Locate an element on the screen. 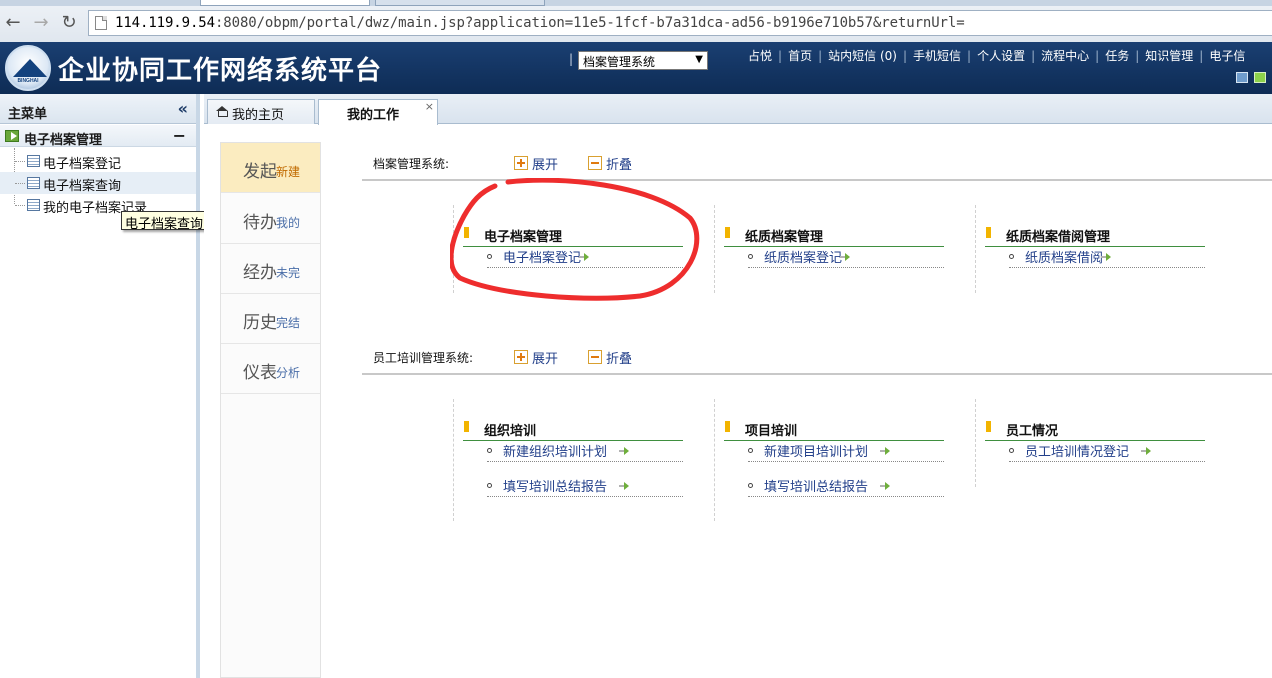 The image size is (1272, 678). process-link-label: 填写培训总结报告 is located at coordinates (555, 487).